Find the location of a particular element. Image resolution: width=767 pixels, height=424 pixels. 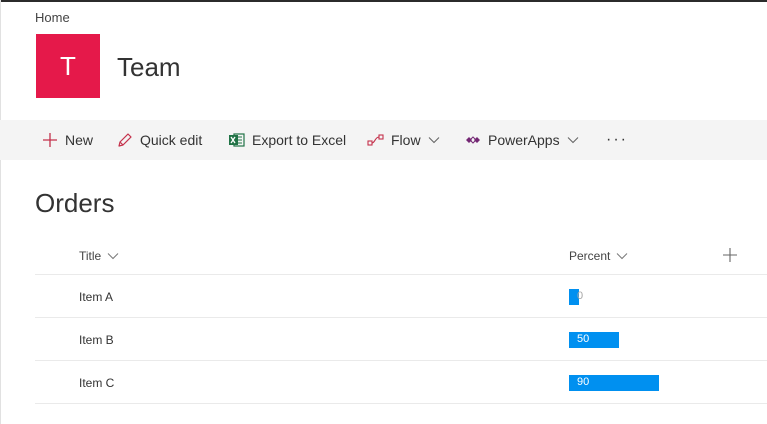

left-border is located at coordinates (0, 212).